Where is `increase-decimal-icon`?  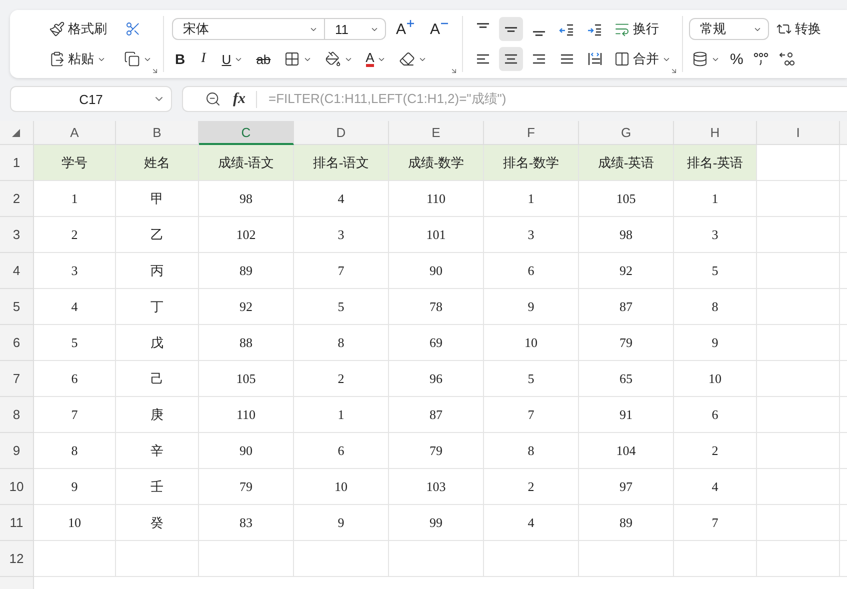
increase-decimal-icon is located at coordinates (787, 59).